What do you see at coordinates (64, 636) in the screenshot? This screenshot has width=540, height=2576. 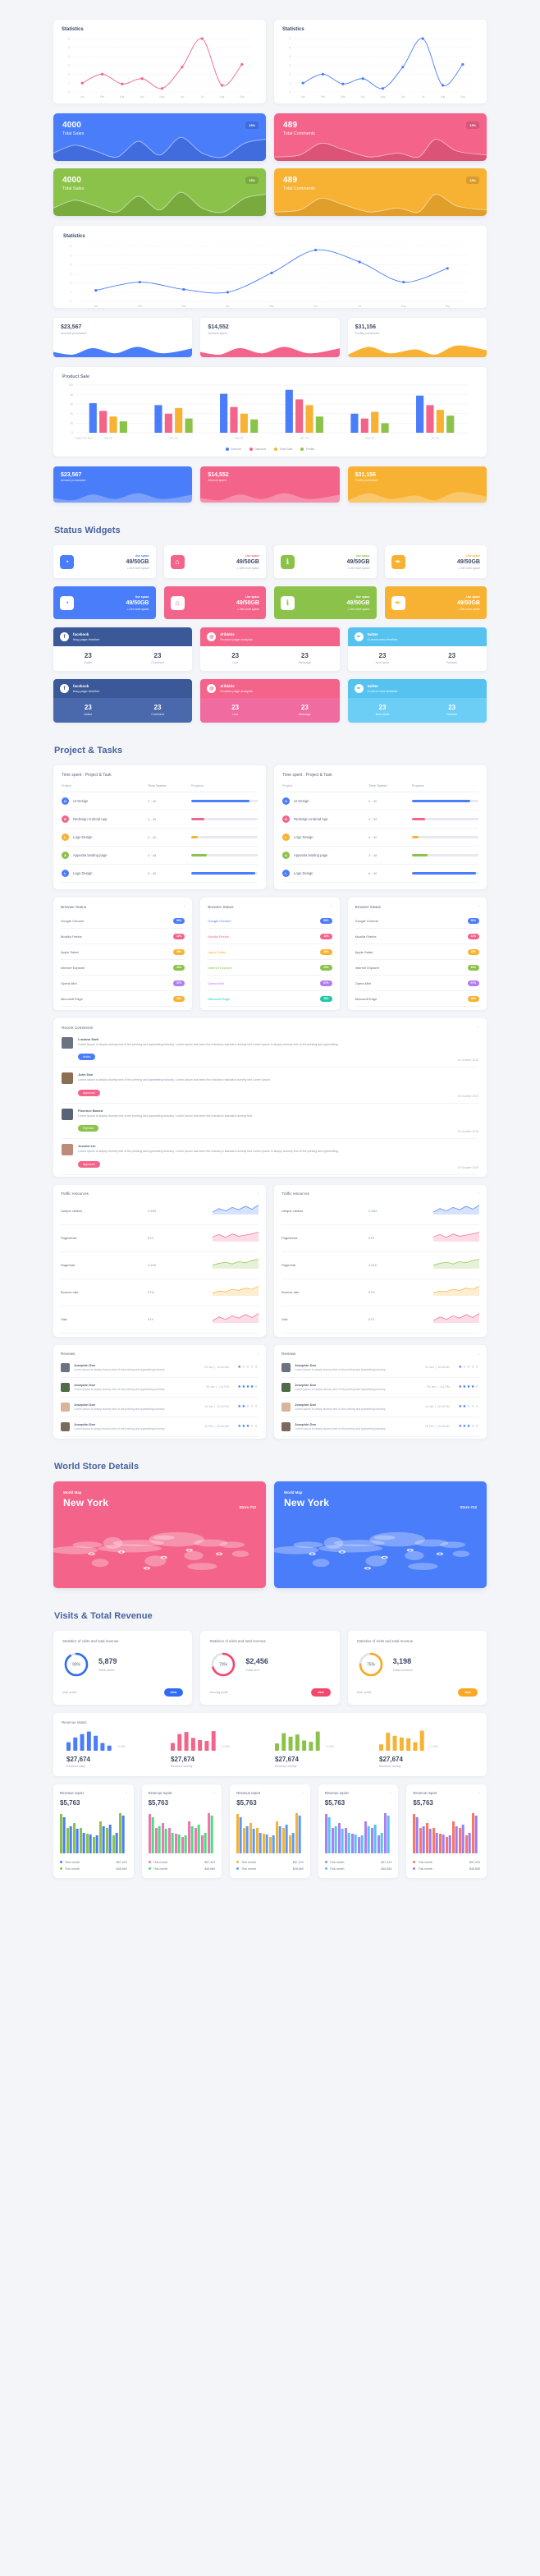 I see `facebook-icon: f` at bounding box center [64, 636].